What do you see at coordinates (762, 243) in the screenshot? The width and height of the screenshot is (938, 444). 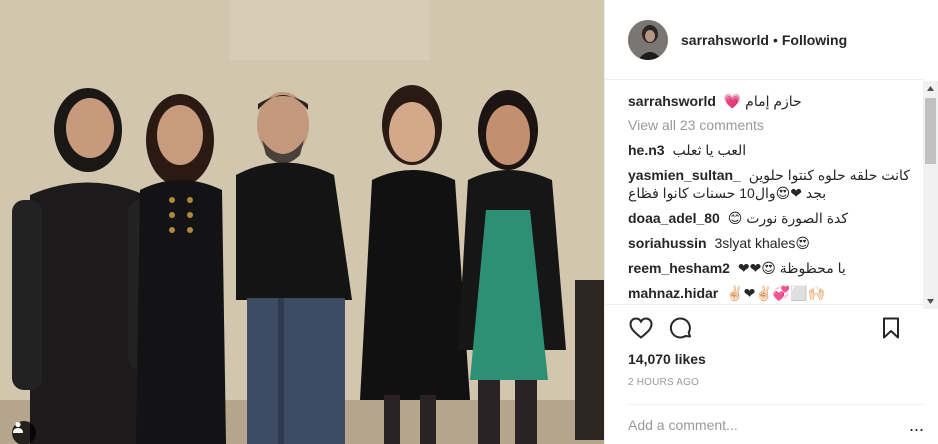 I see `comment-text: 3slyat khales😍` at bounding box center [762, 243].